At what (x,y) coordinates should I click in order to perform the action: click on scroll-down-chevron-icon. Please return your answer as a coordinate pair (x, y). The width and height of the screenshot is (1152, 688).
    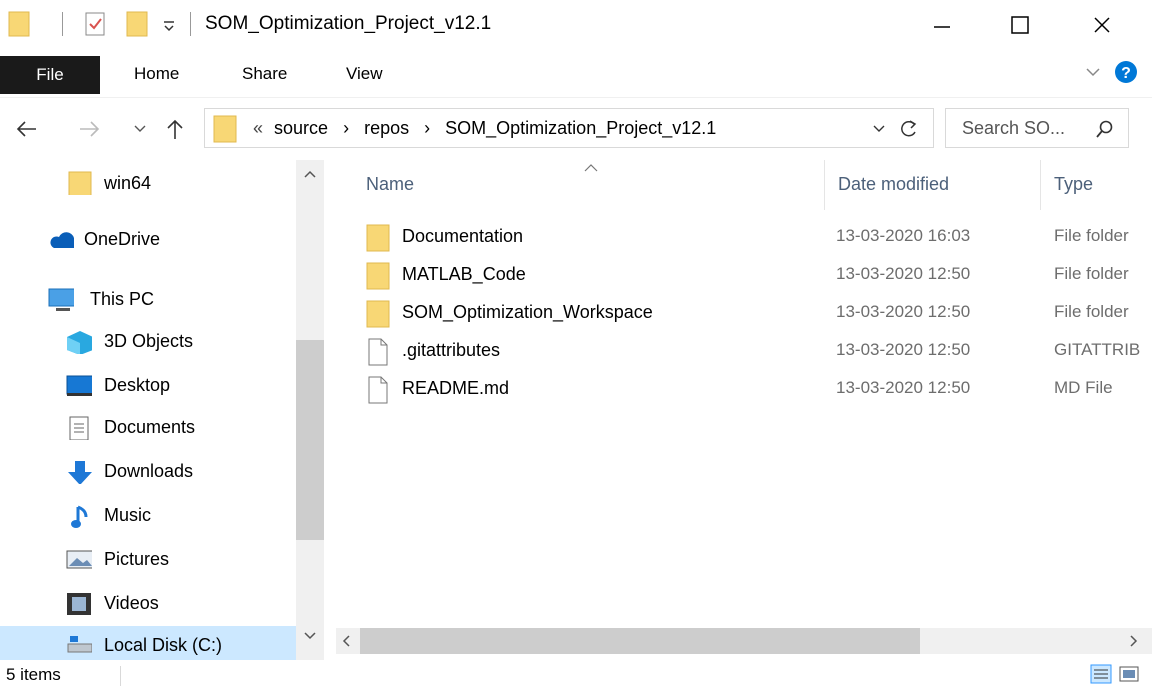
    Looking at the image, I should click on (310, 636).